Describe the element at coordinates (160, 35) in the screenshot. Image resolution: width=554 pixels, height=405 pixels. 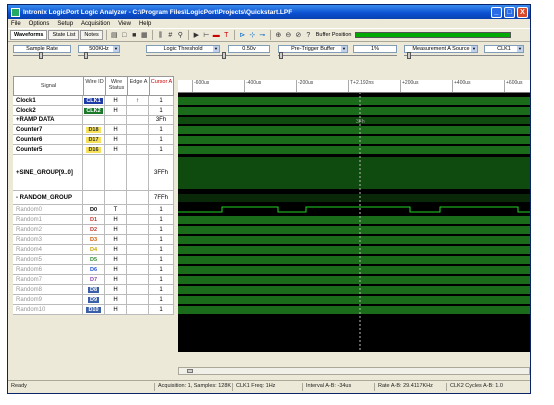
I see `bars-icon: ⫼` at that location.